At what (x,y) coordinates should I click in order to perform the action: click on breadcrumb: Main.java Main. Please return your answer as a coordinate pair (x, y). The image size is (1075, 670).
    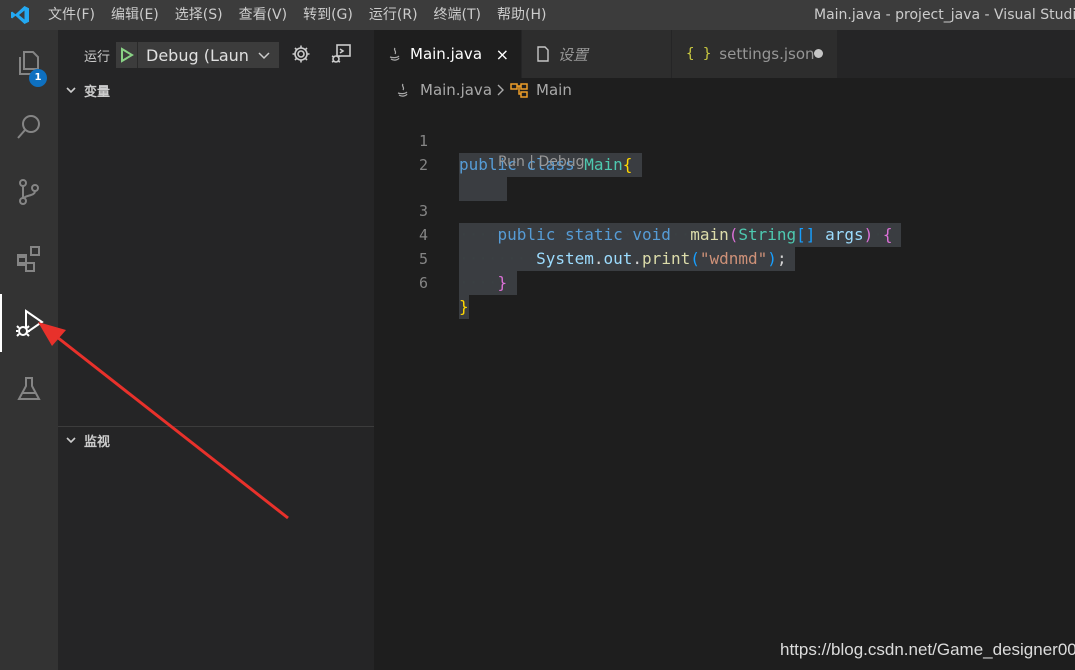
    Looking at the image, I should click on (724, 90).